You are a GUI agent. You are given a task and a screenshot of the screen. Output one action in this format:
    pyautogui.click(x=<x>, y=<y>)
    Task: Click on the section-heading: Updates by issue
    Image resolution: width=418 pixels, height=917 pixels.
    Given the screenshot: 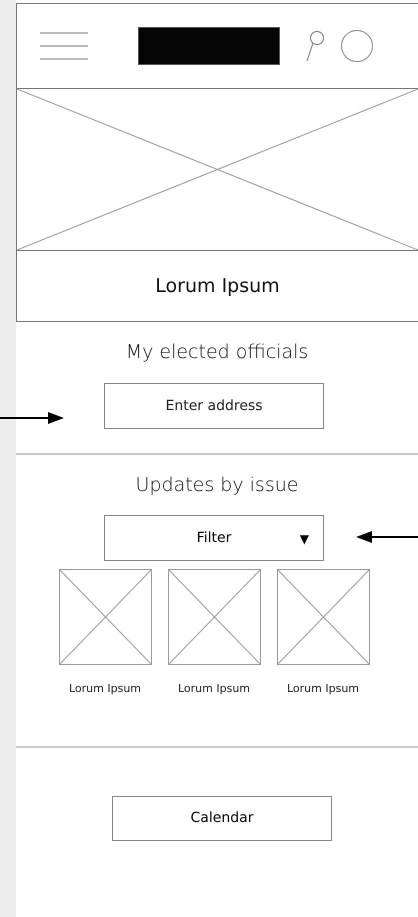 What is the action you would take?
    pyautogui.click(x=217, y=485)
    